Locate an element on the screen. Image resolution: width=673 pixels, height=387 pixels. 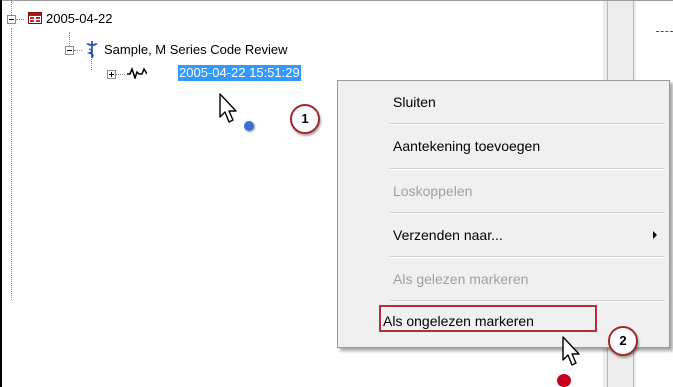
tree-node-record: 2005-04-22 15:51:29 is located at coordinates (239, 73).